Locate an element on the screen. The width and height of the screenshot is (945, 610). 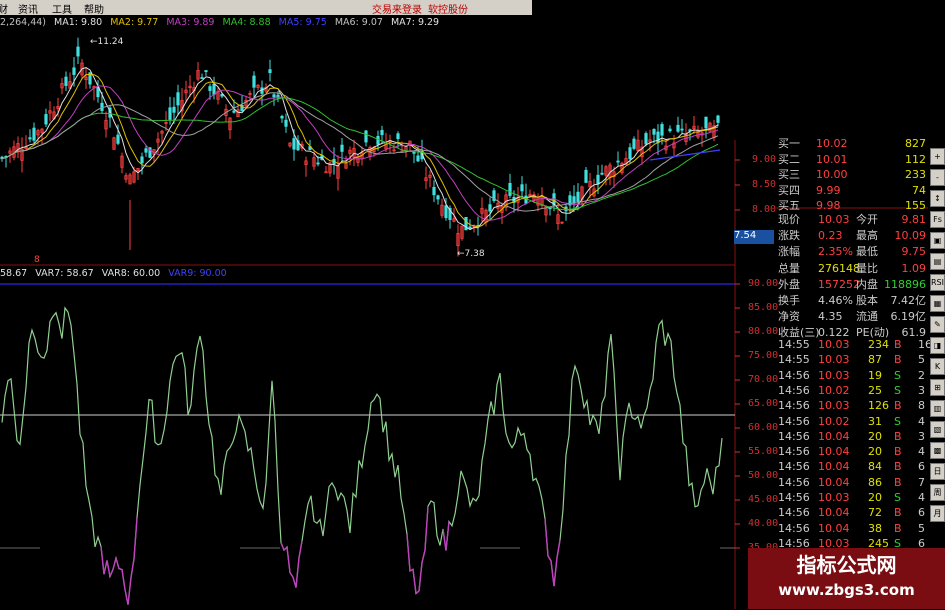
stat-row: 外盘 157252 内盘 118896 is located at coordinates (852, 285).